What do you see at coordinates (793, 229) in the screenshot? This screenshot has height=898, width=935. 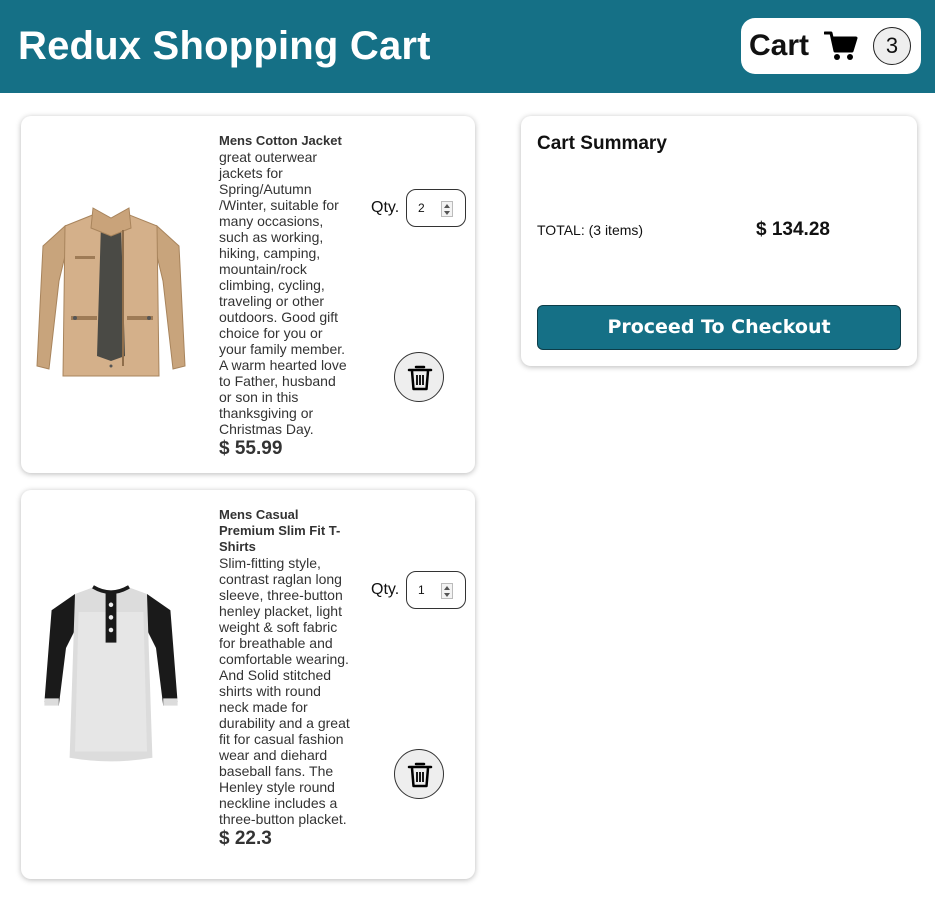 I see `total-value: $ 134.28` at bounding box center [793, 229].